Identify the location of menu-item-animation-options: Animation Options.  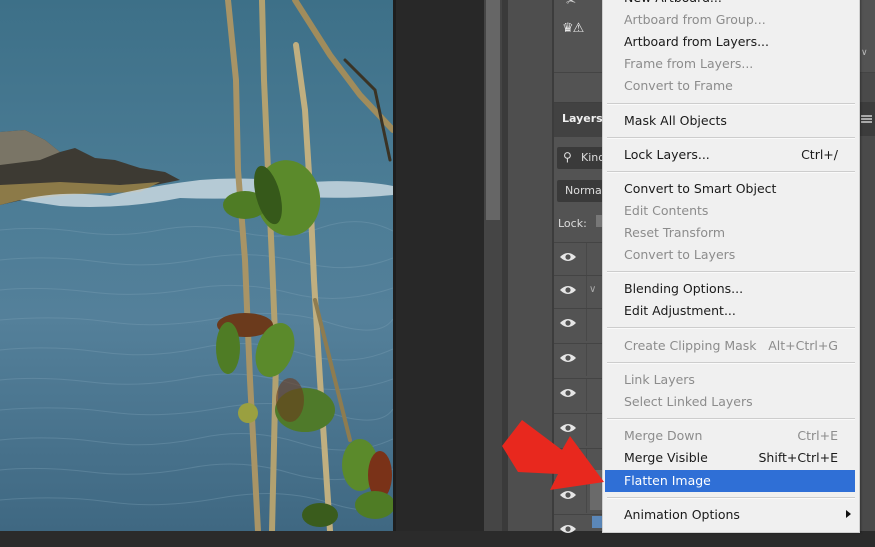
(731, 515).